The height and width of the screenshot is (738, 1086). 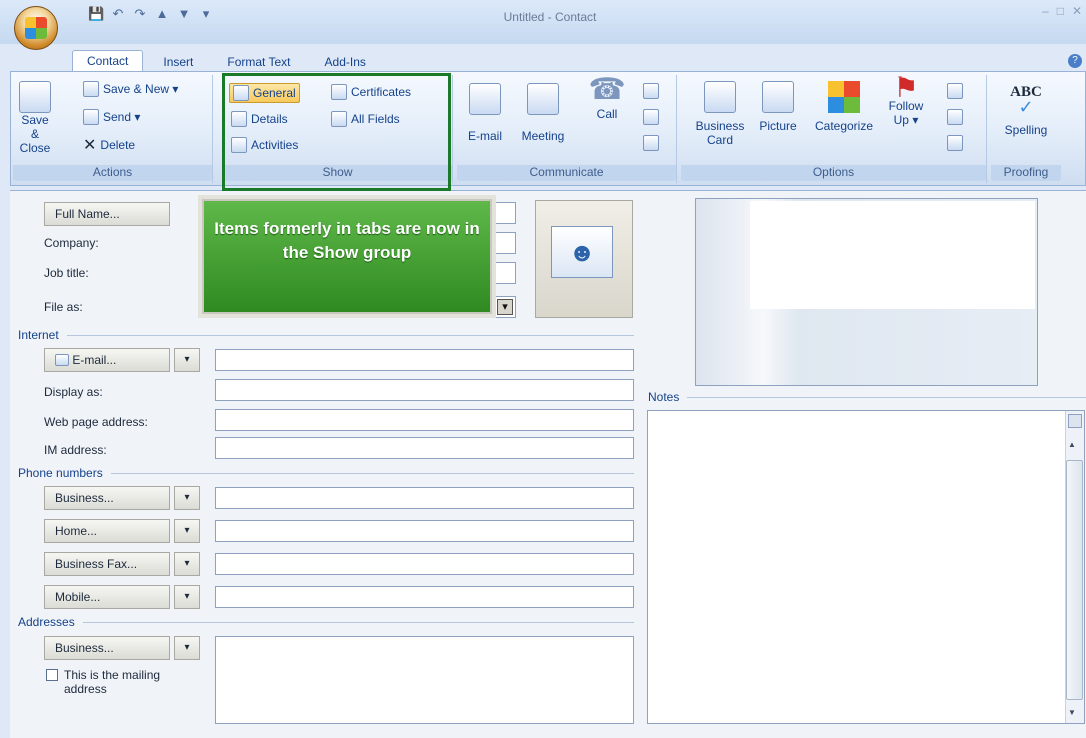 I want to click on categorize-button: Categorize, so click(x=844, y=107).